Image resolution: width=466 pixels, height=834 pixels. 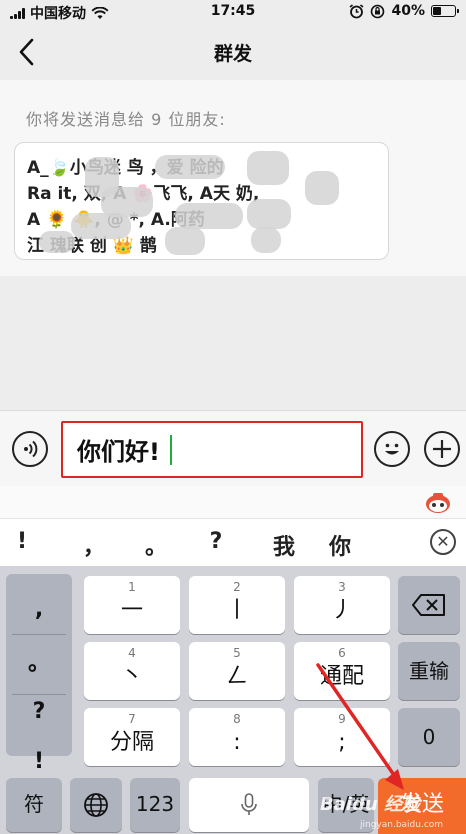 I want to click on stroke-key-4: 4 丶, so click(x=132, y=671).